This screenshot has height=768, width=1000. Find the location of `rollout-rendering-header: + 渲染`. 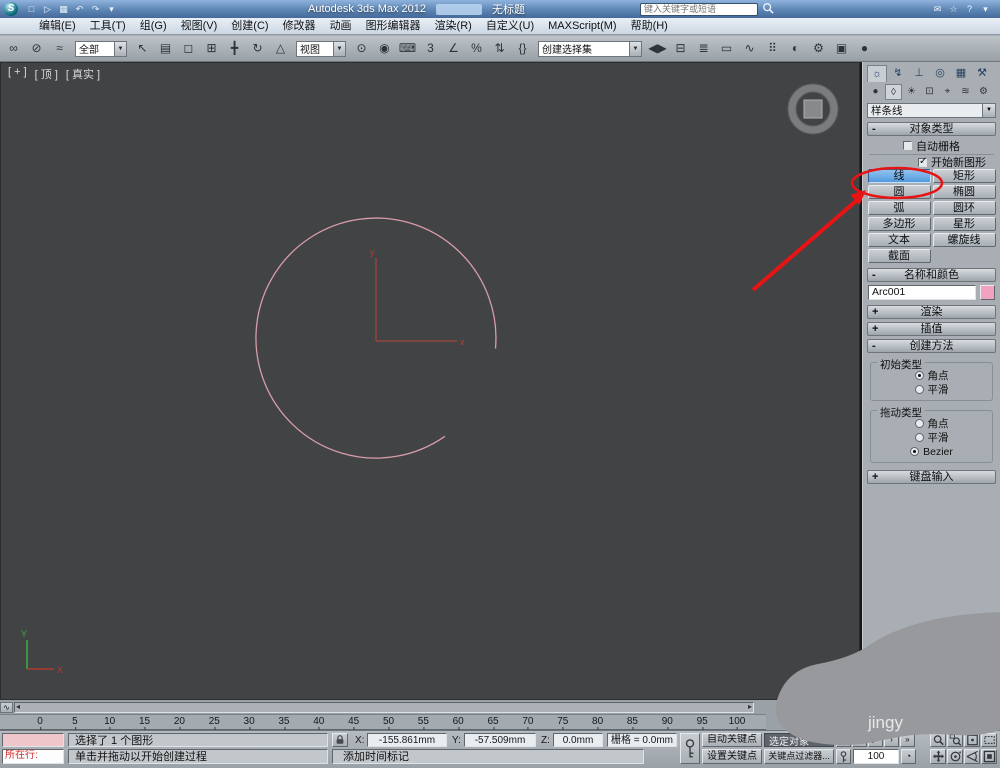

rollout-rendering-header: + 渲染 is located at coordinates (931, 312).